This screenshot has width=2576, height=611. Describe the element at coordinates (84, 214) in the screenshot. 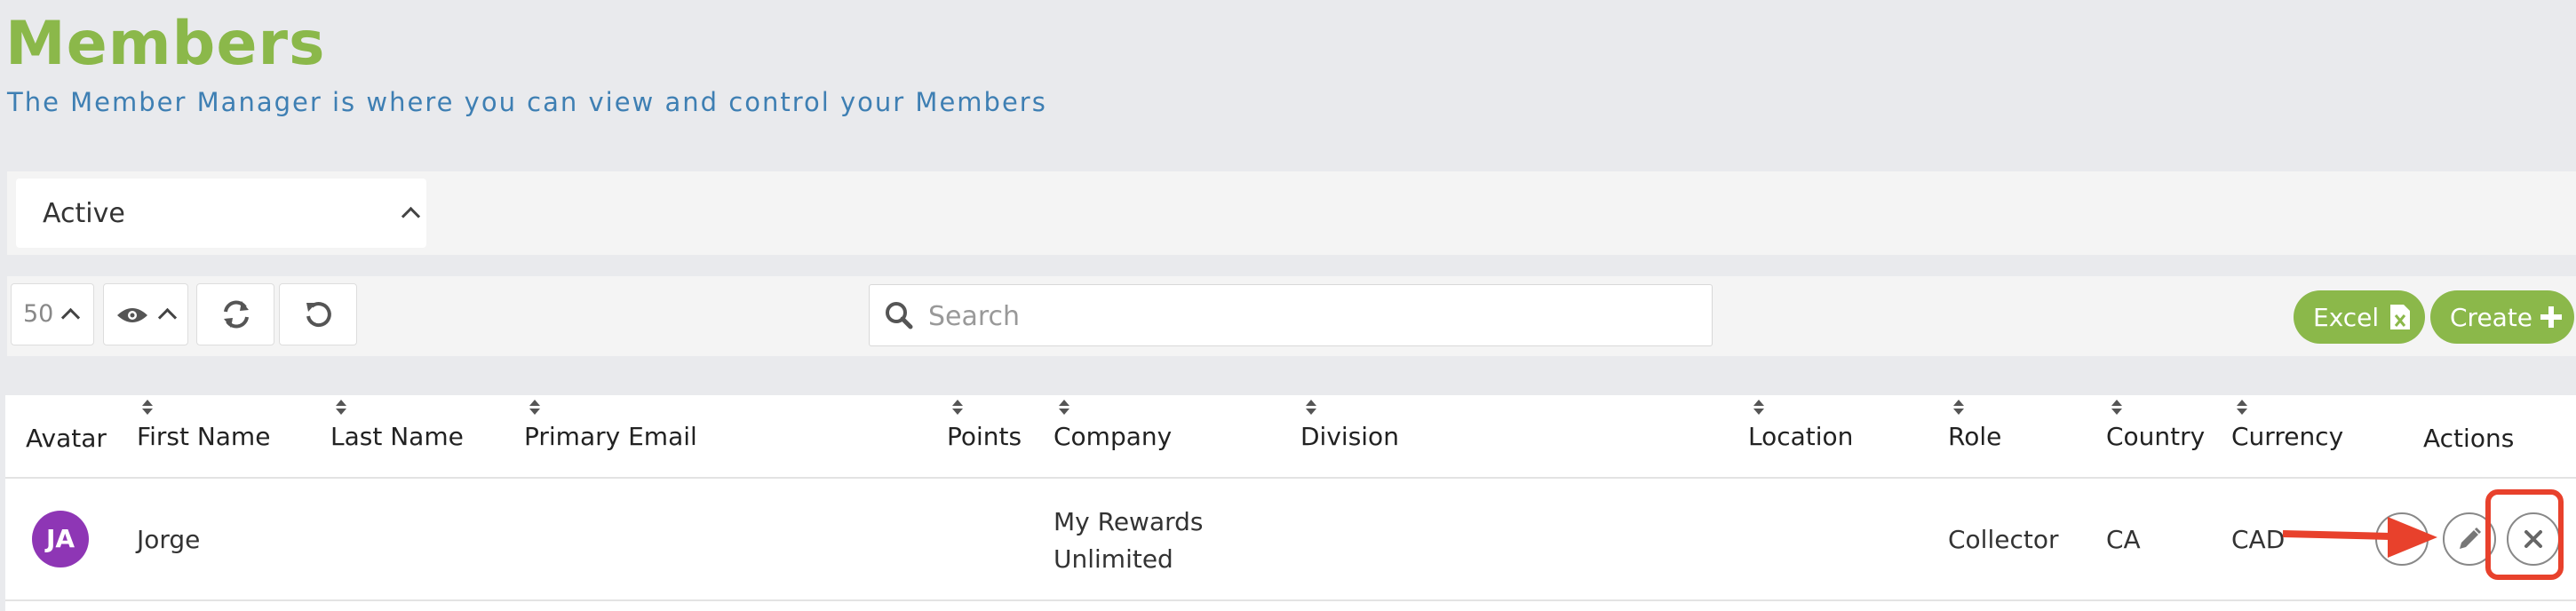

I see `status-filter-value: Active` at that location.